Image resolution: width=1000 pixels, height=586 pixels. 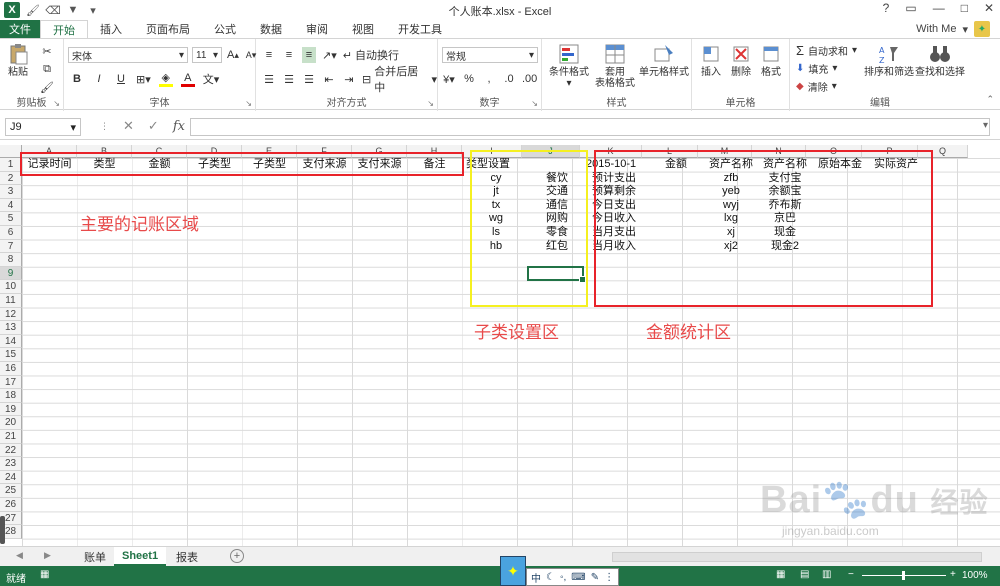 What do you see at coordinates (816, 68) in the screenshot?
I see `fill-button: ⬇ 填充 ▾` at bounding box center [816, 68].